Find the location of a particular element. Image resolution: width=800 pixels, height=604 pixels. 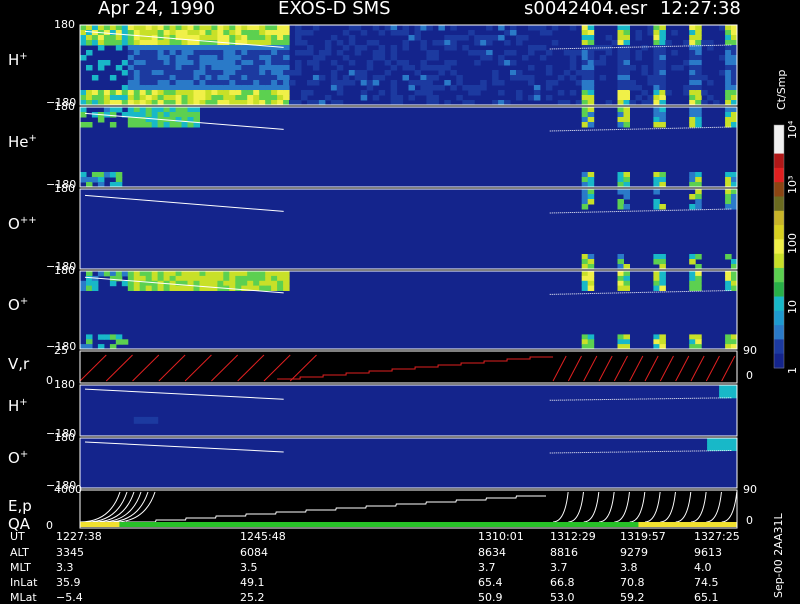

colorbar-tick-label: 10³ is located at coordinates (792, 184).